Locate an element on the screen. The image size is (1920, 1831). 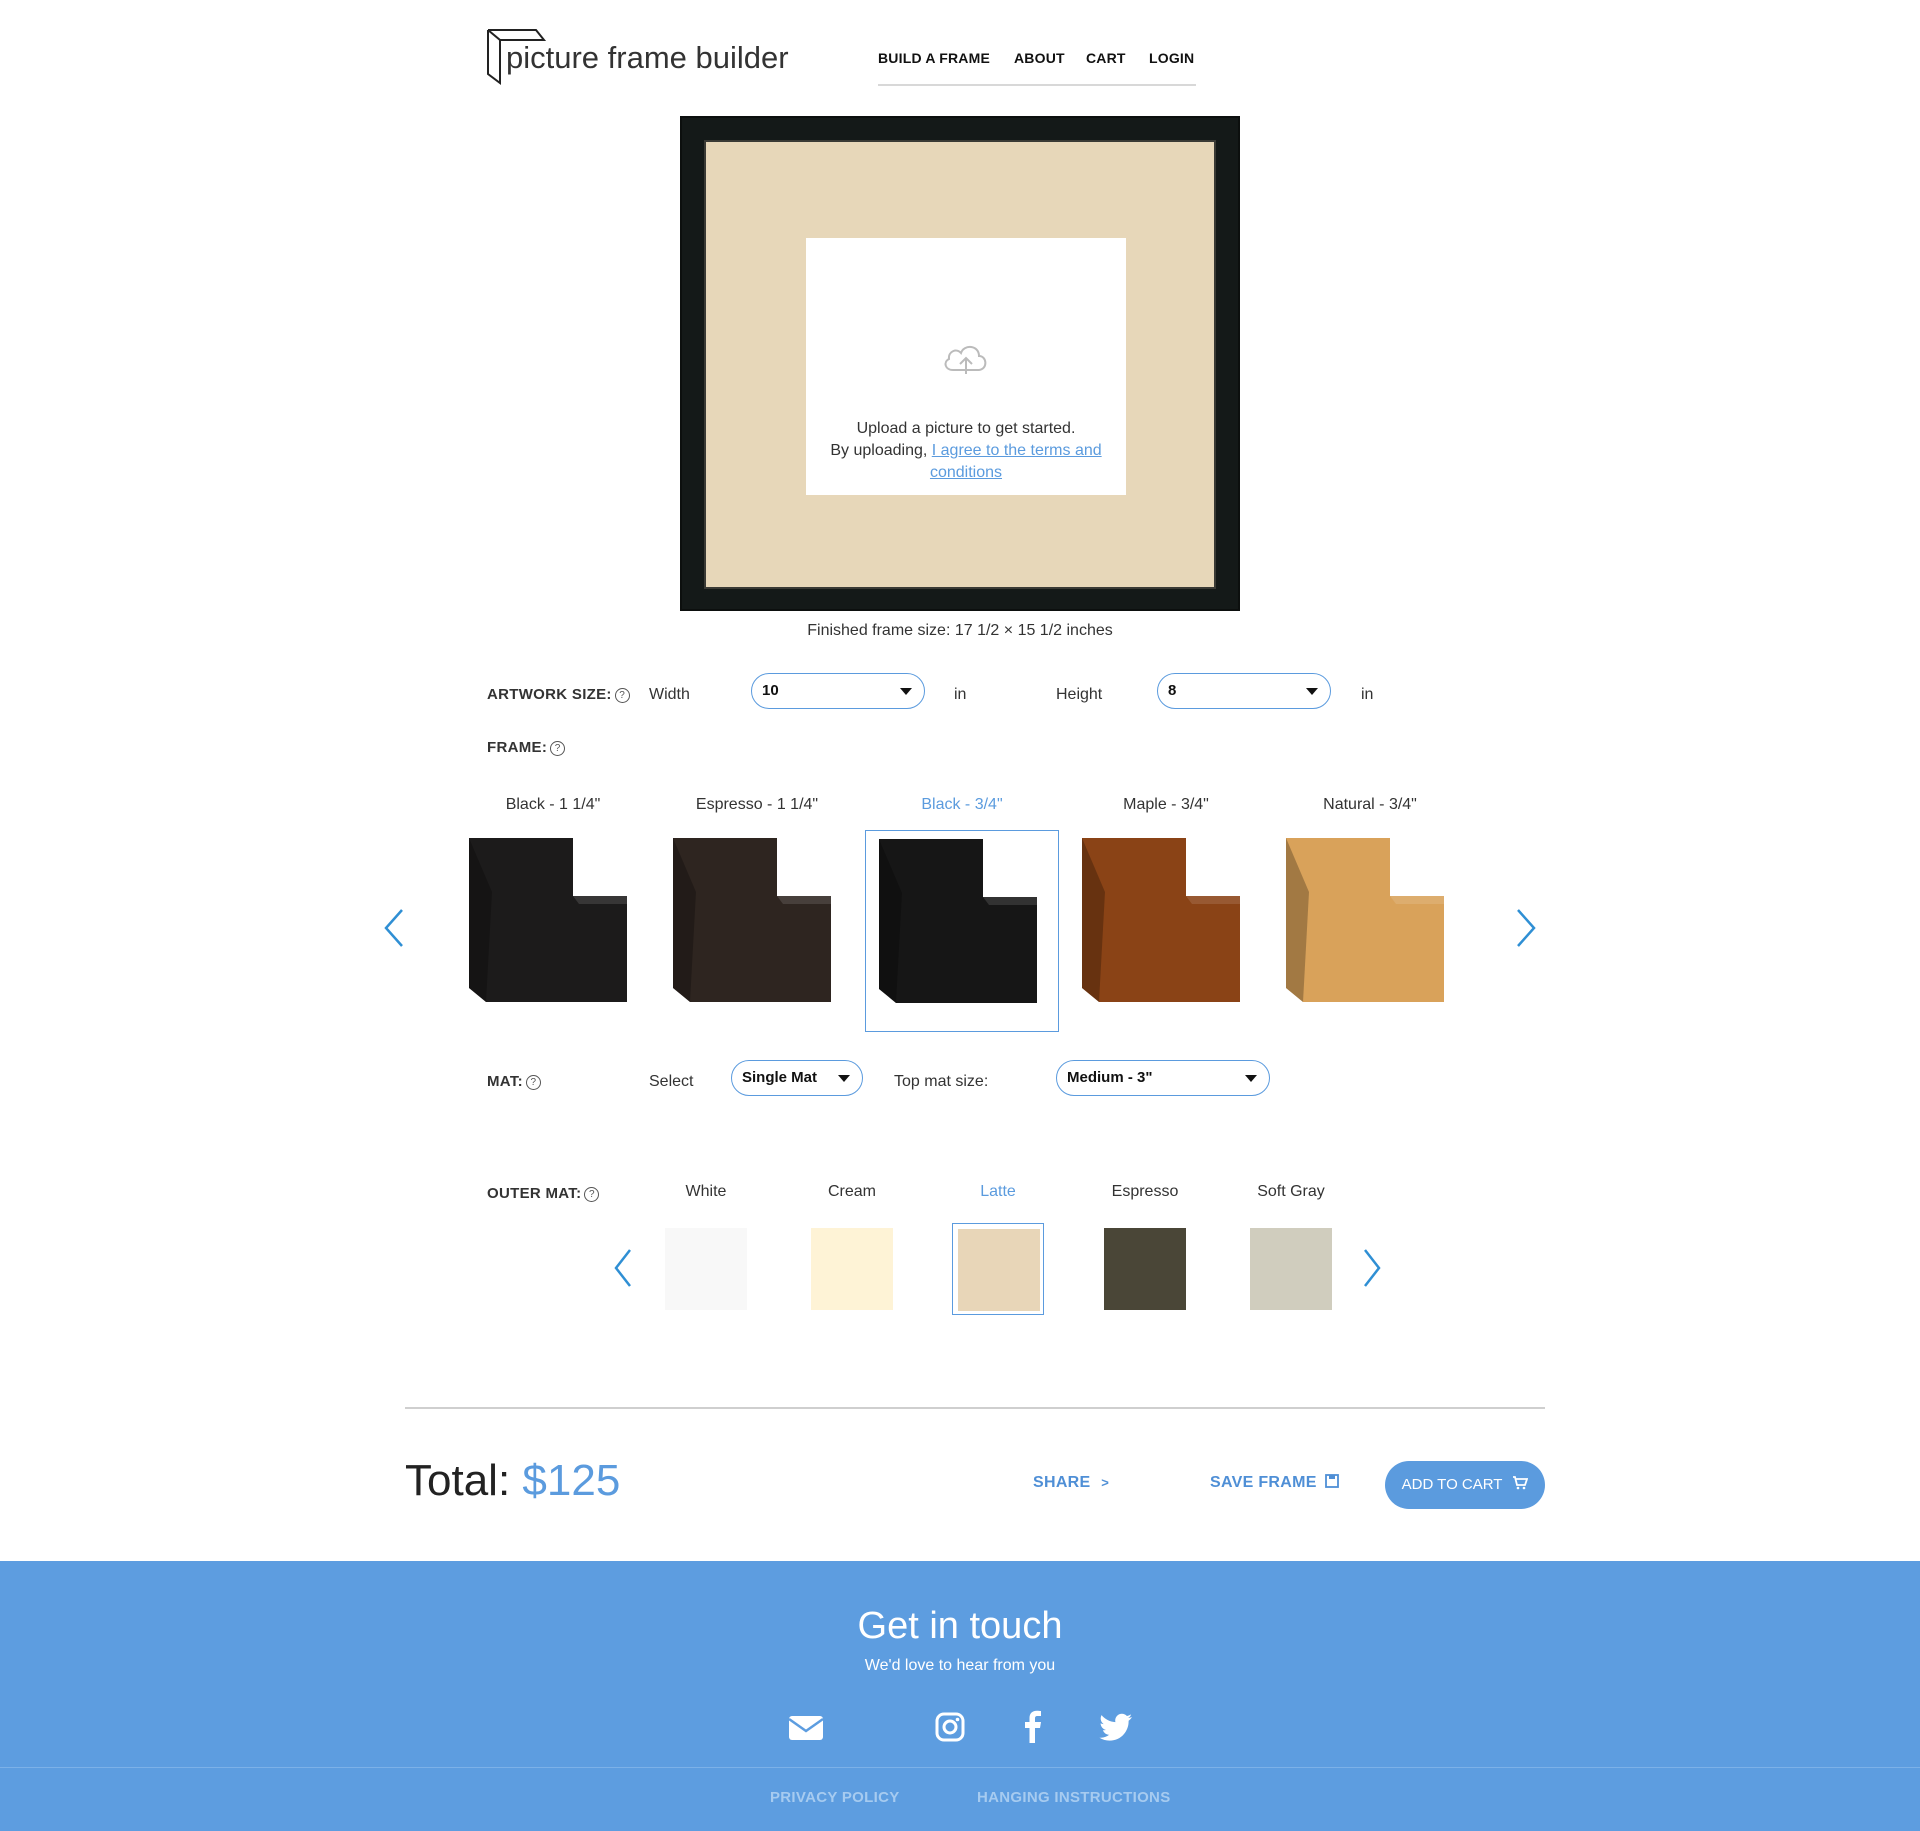
total: Total: $125 is located at coordinates (512, 1481).